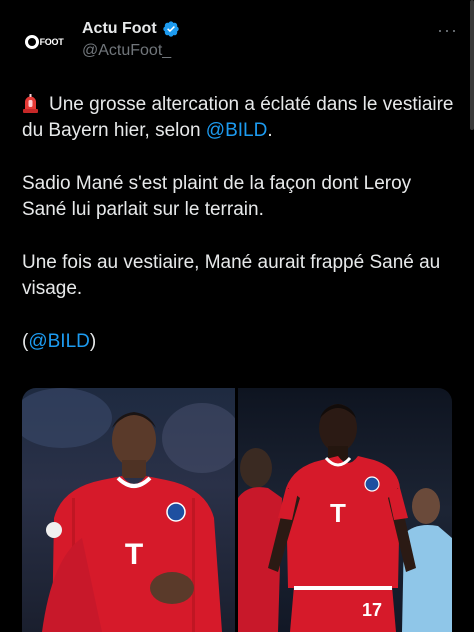 This screenshot has height=632, width=474. I want to click on verified-badge-icon, so click(170, 29).